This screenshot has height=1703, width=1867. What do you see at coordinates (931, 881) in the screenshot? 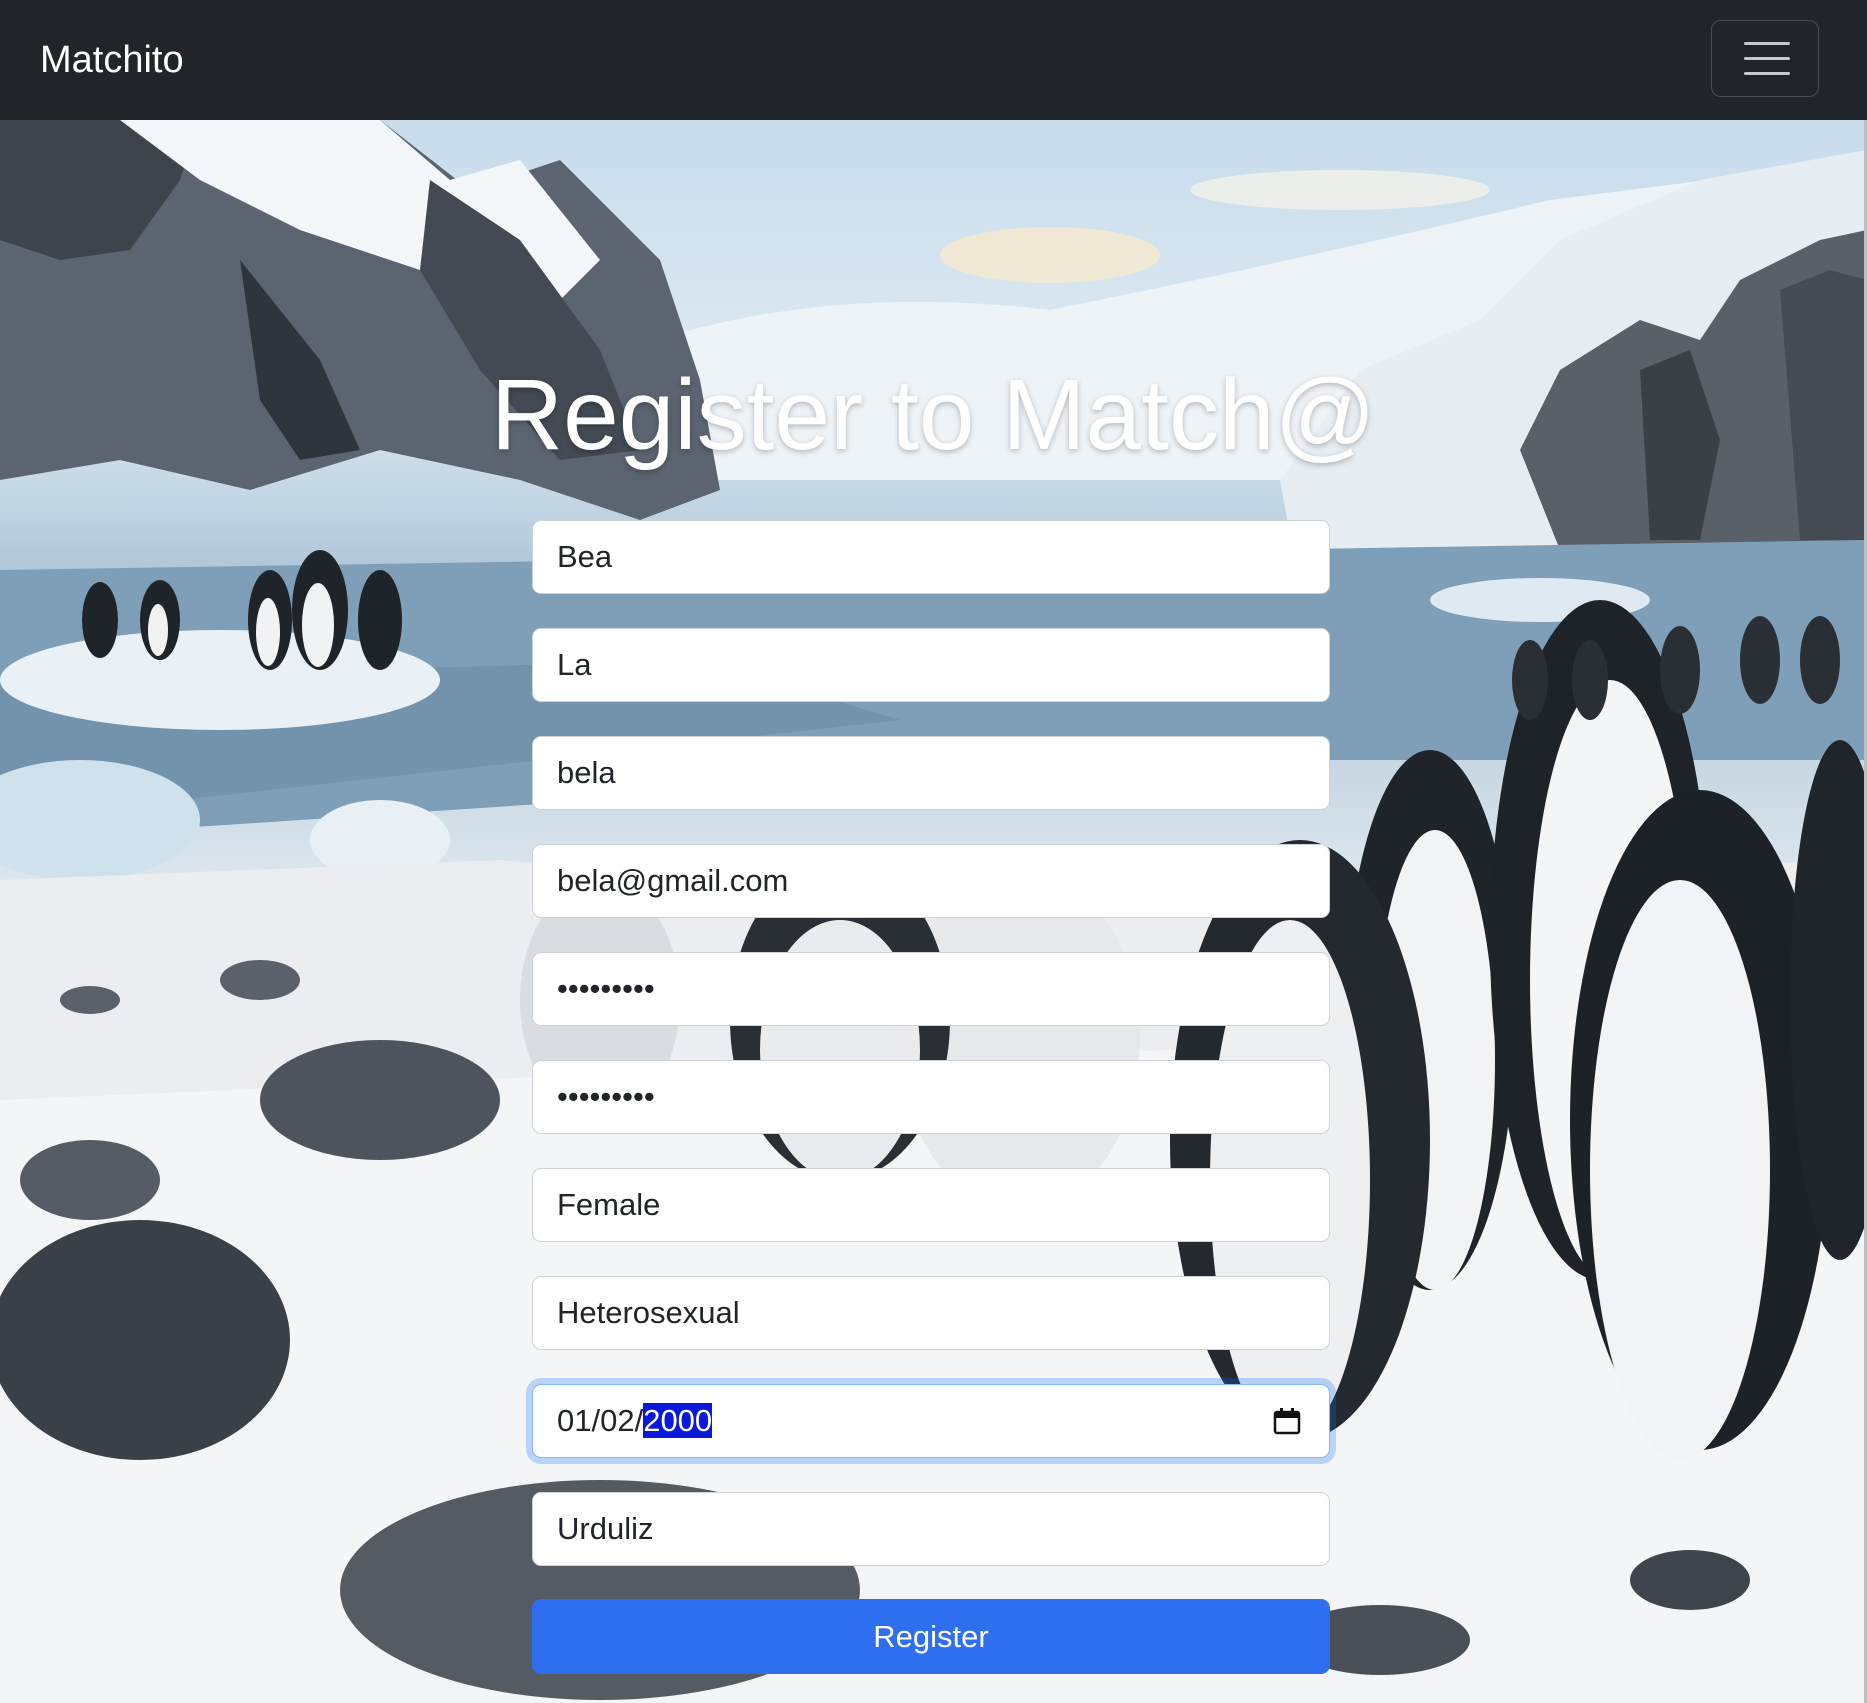
I see `email-input: bela@gmail.com` at bounding box center [931, 881].